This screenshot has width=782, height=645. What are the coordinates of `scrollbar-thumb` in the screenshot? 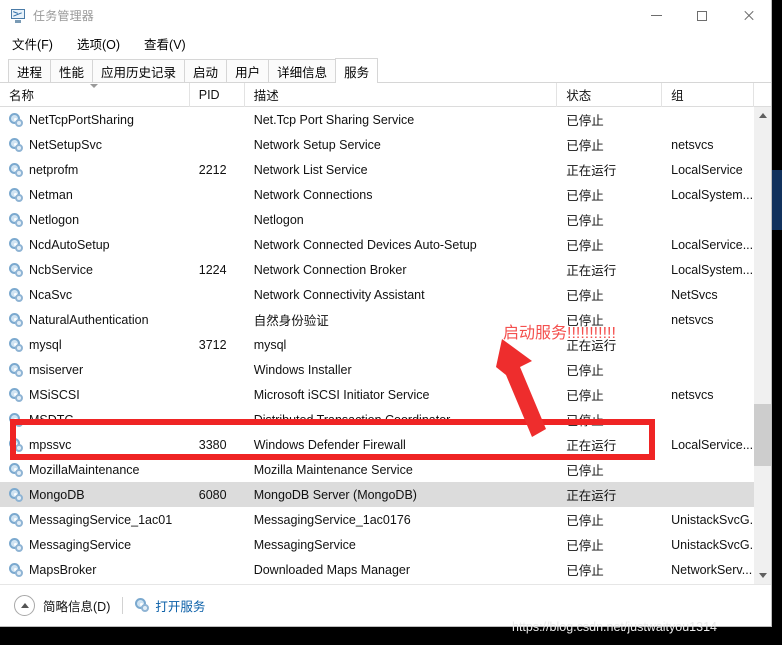 It's located at (762, 435).